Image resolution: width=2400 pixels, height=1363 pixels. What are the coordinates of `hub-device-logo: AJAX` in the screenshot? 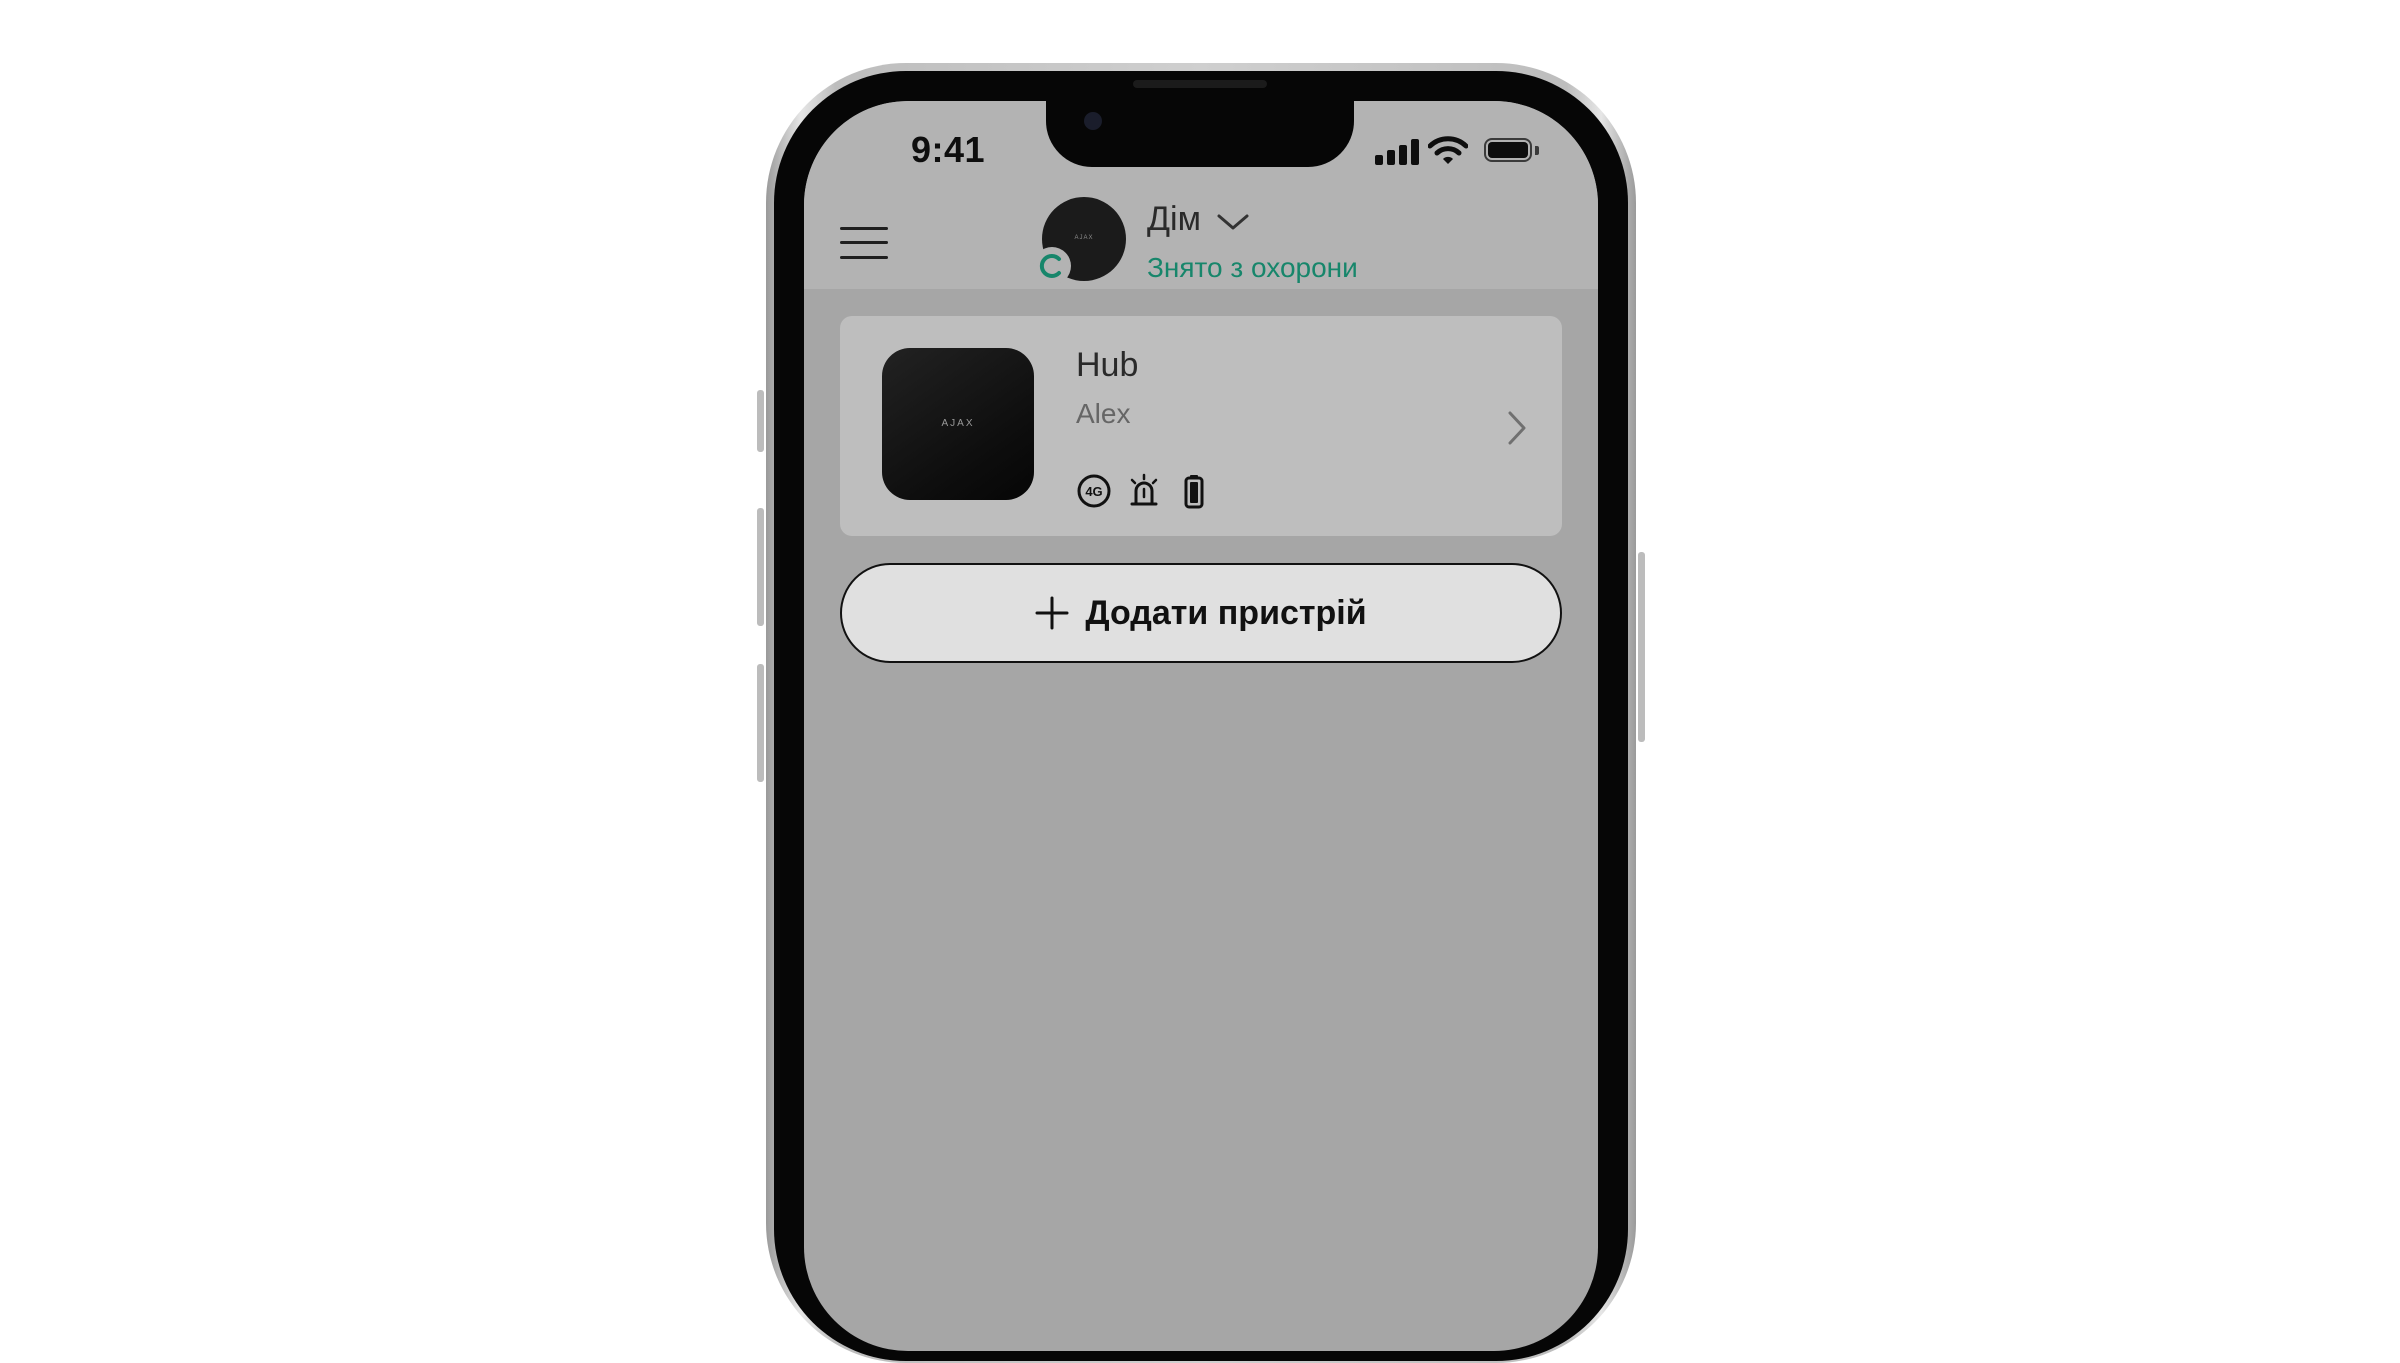 It's located at (958, 423).